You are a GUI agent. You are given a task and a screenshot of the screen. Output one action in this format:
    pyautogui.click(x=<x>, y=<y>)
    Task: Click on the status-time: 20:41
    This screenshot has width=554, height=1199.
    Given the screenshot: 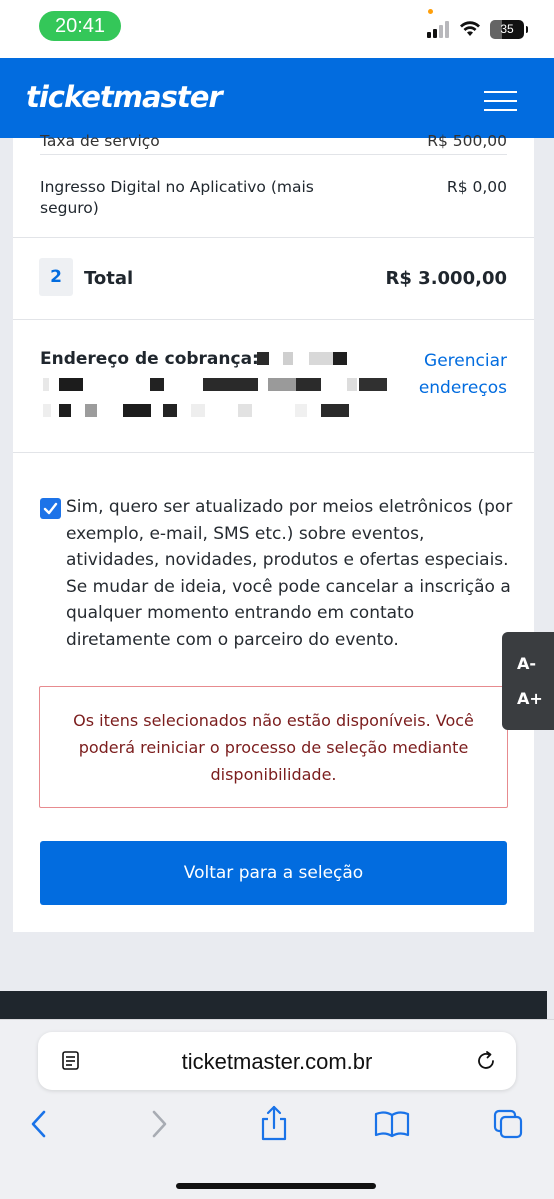 What is the action you would take?
    pyautogui.click(x=80, y=26)
    